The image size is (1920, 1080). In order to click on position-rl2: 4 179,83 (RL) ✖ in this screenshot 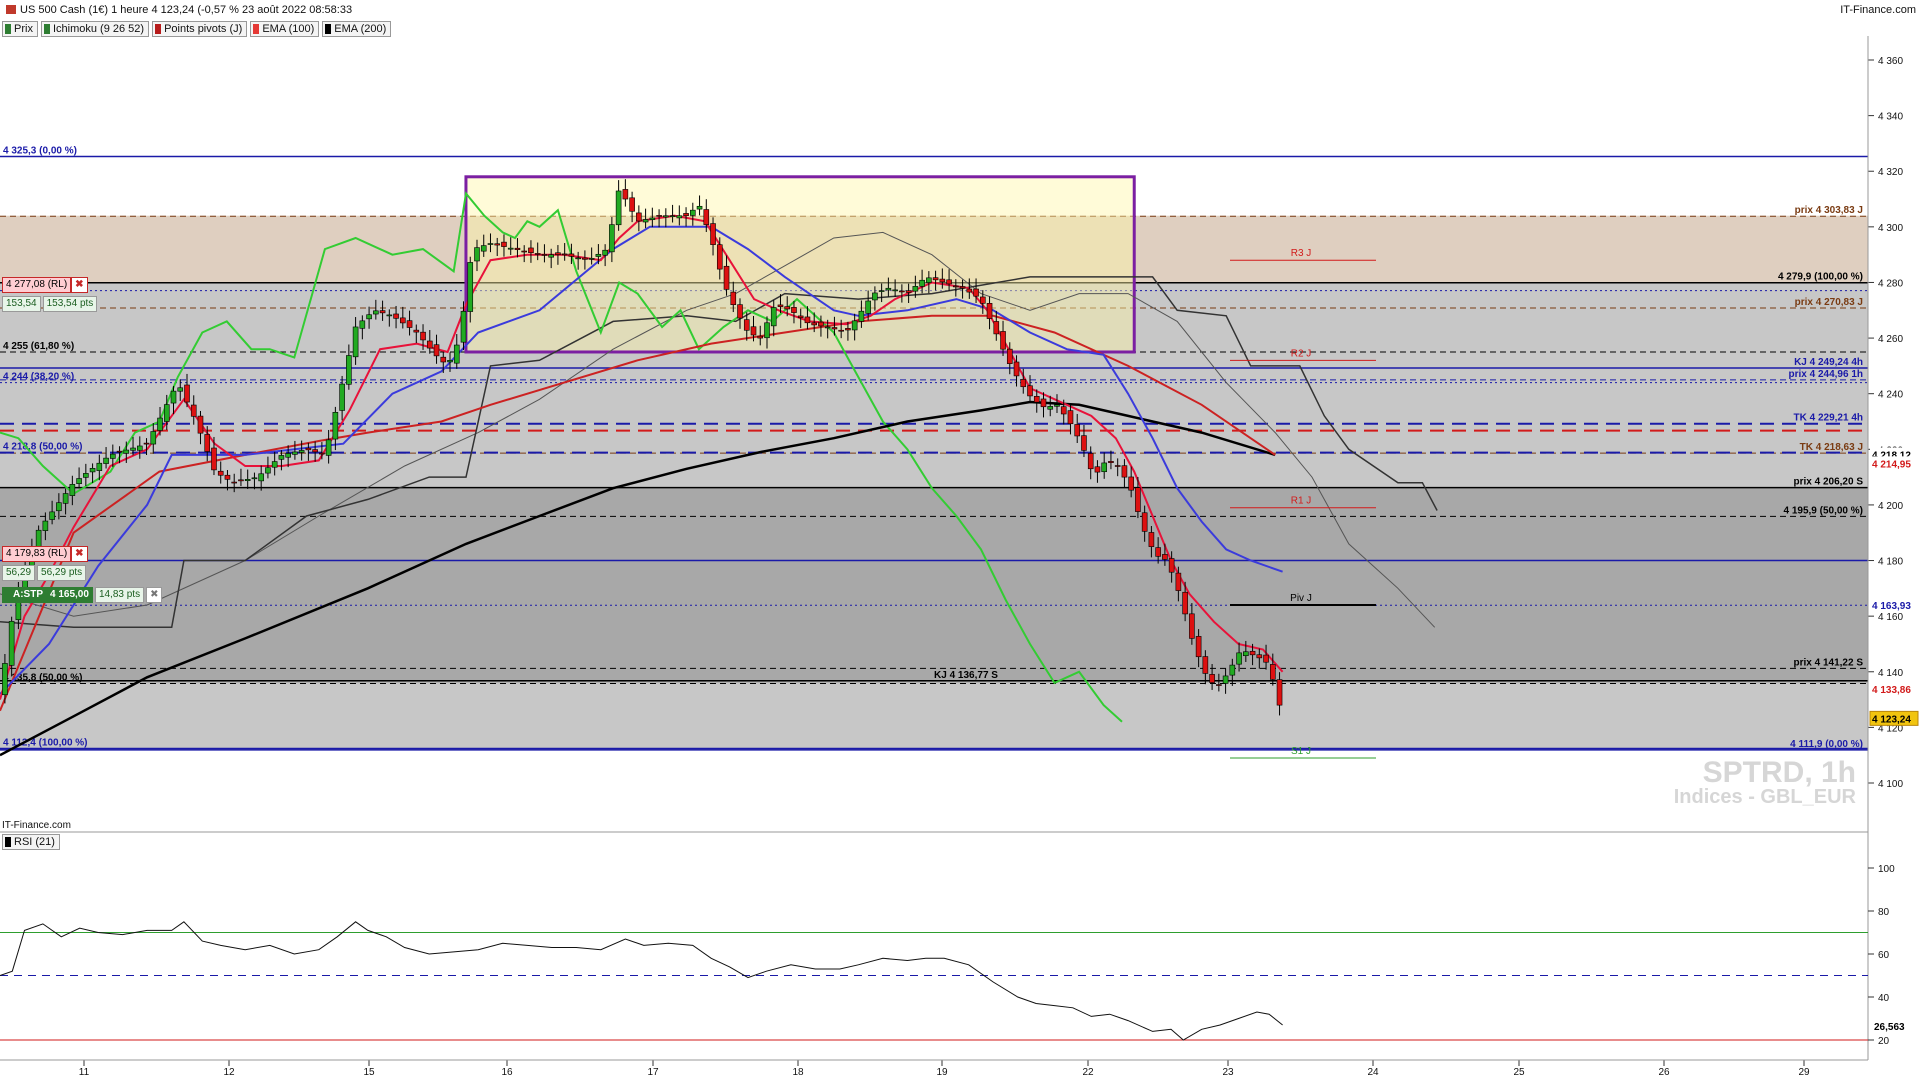, I will do `click(45, 554)`.